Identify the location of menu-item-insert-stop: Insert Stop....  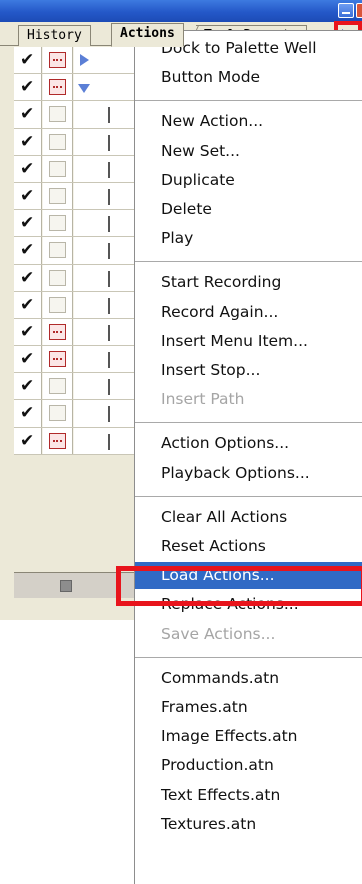
(248, 370).